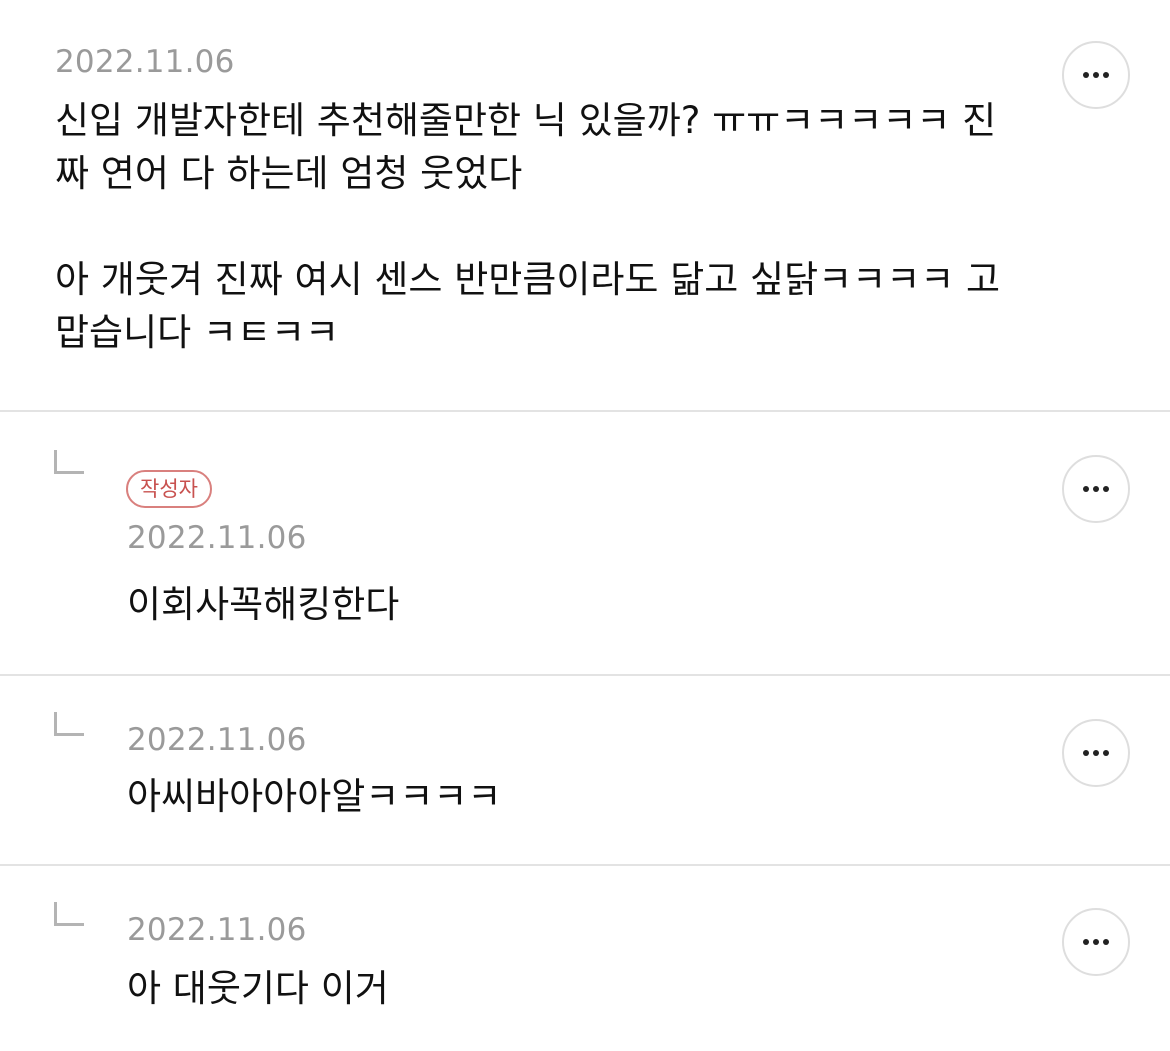 Image resolution: width=1170 pixels, height=1051 pixels. What do you see at coordinates (258, 988) in the screenshot?
I see `comment-text: 아 대웃기다 이거` at bounding box center [258, 988].